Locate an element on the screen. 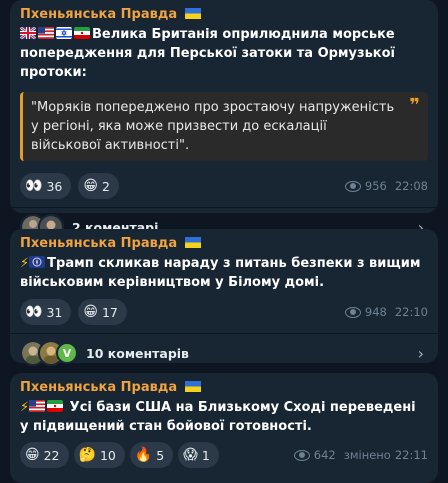 This screenshot has width=448, height=483. view-count: 948 is located at coordinates (375, 312).